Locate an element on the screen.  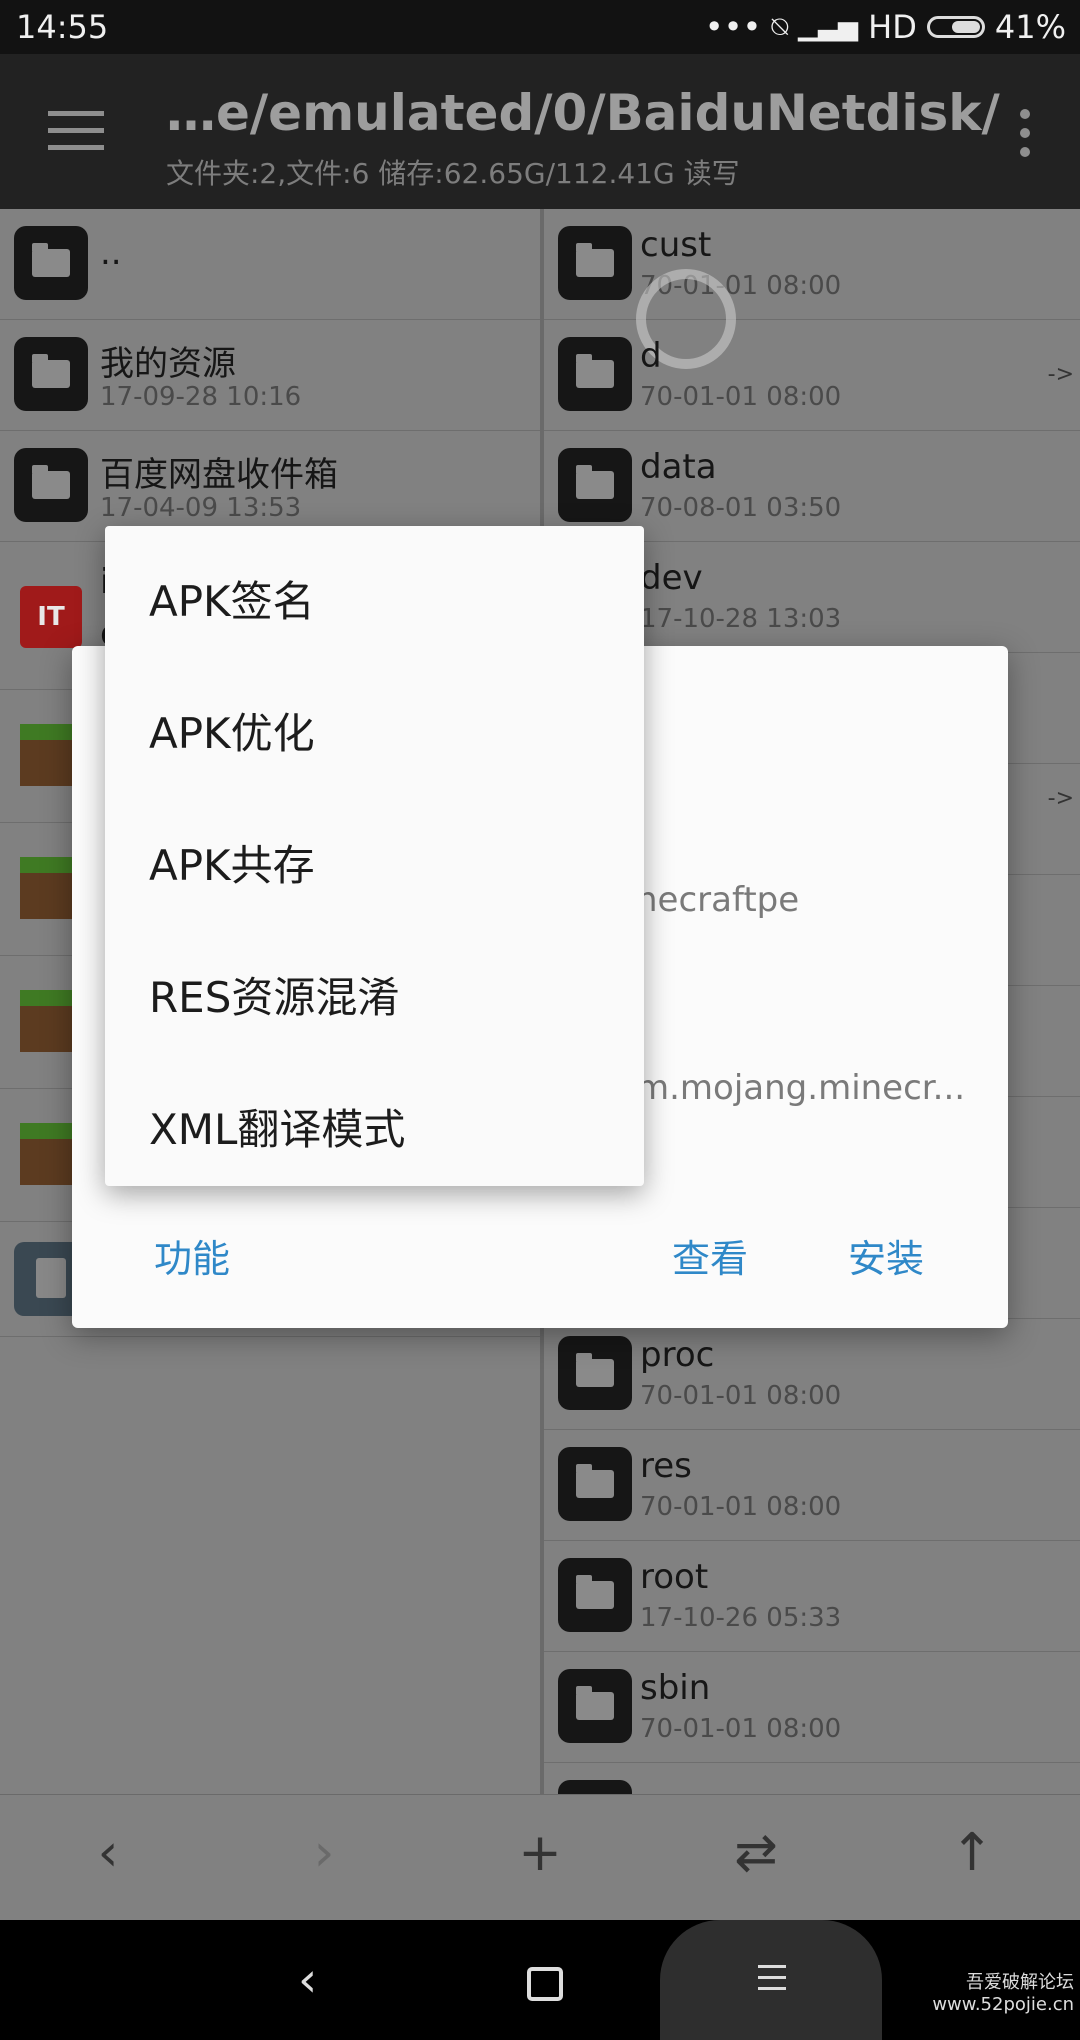
back-button: ‹ is located at coordinates (108, 1853).